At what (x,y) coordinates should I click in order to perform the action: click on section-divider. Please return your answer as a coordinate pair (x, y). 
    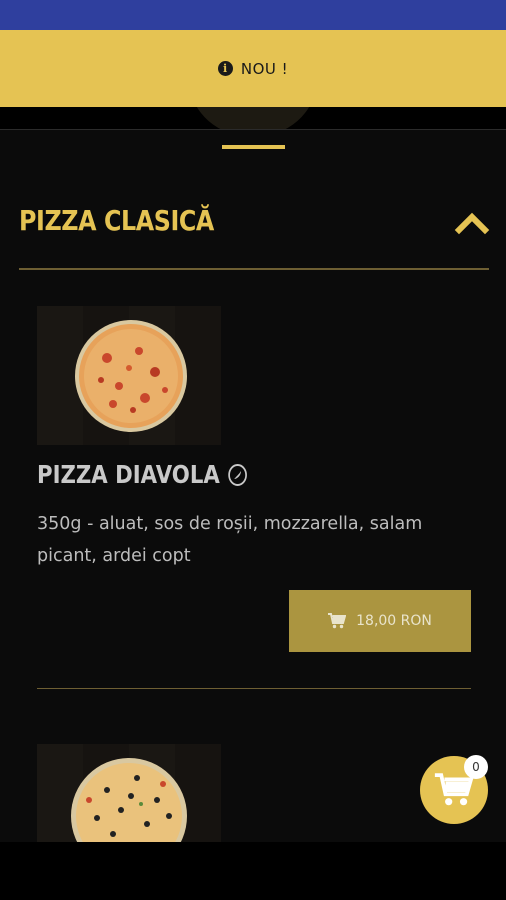
    Looking at the image, I should click on (254, 269).